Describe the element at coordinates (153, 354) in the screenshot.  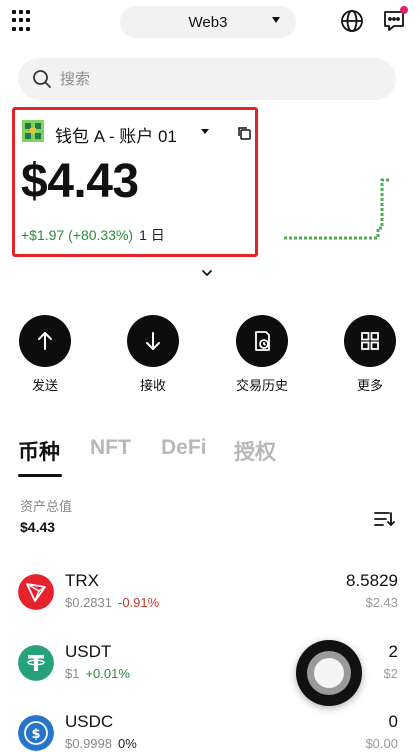
I see `receive-button: 接收` at that location.